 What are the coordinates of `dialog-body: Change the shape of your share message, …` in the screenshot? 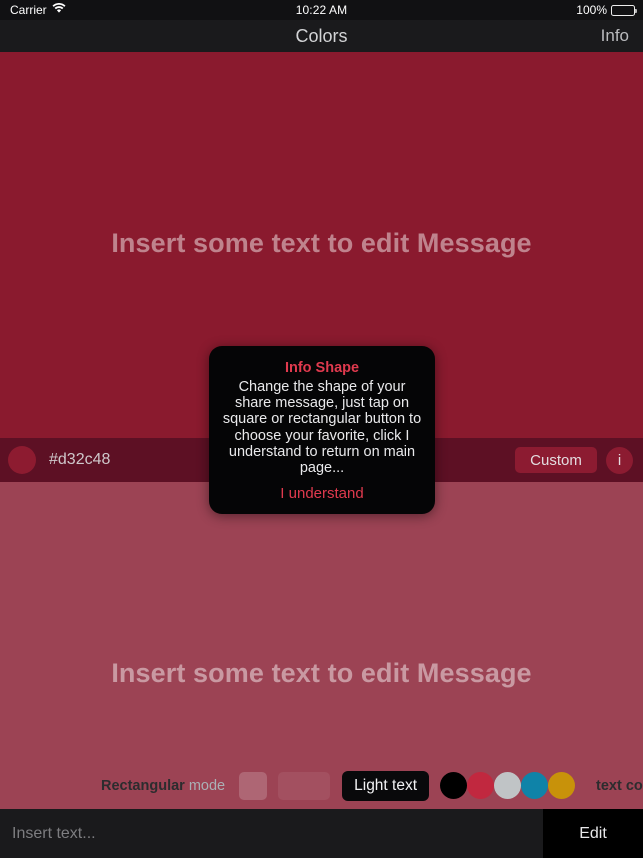 It's located at (322, 428).